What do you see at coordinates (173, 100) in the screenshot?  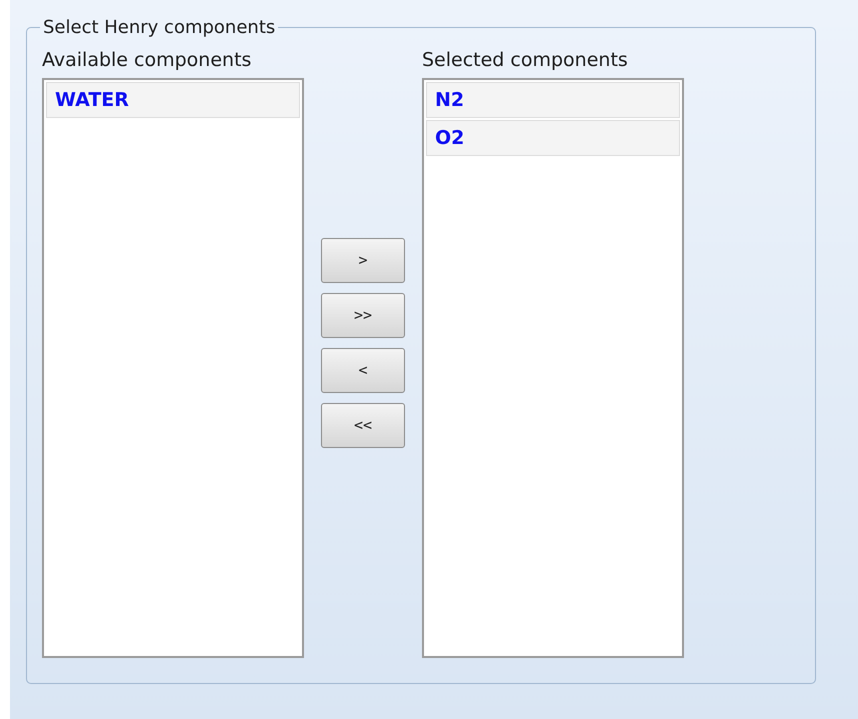 I see `list-item: WATER` at bounding box center [173, 100].